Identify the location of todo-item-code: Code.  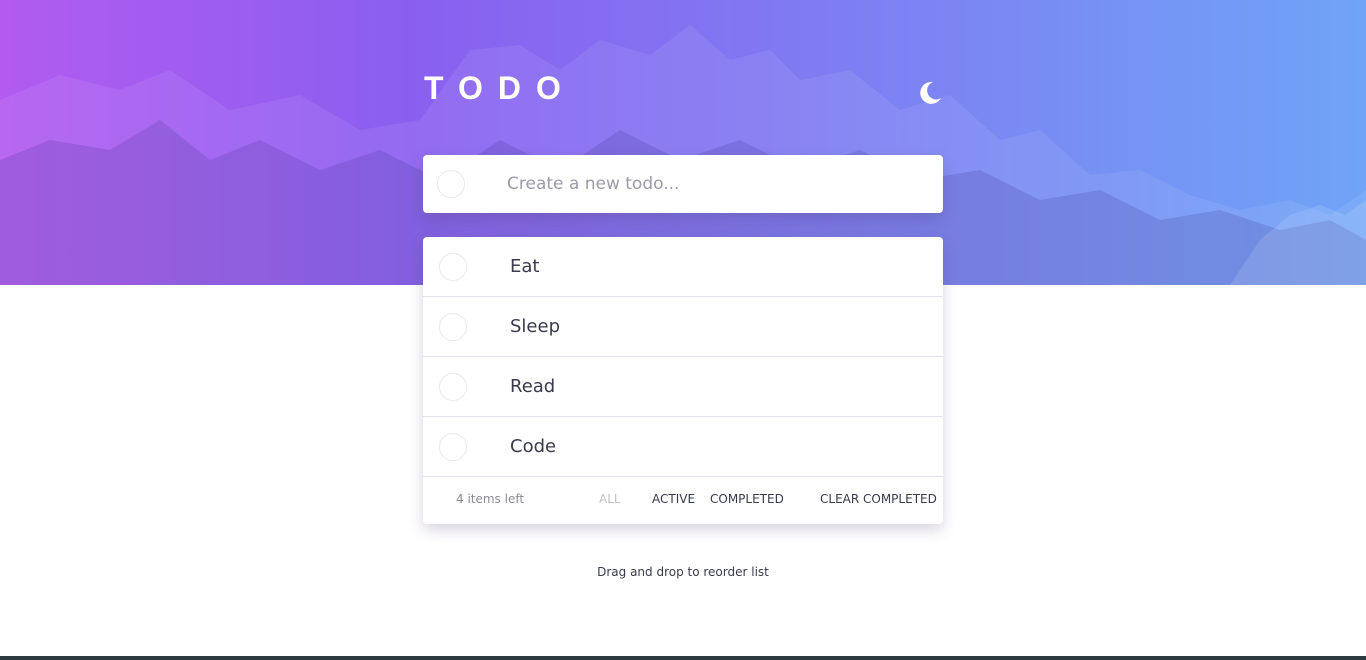
(683, 447).